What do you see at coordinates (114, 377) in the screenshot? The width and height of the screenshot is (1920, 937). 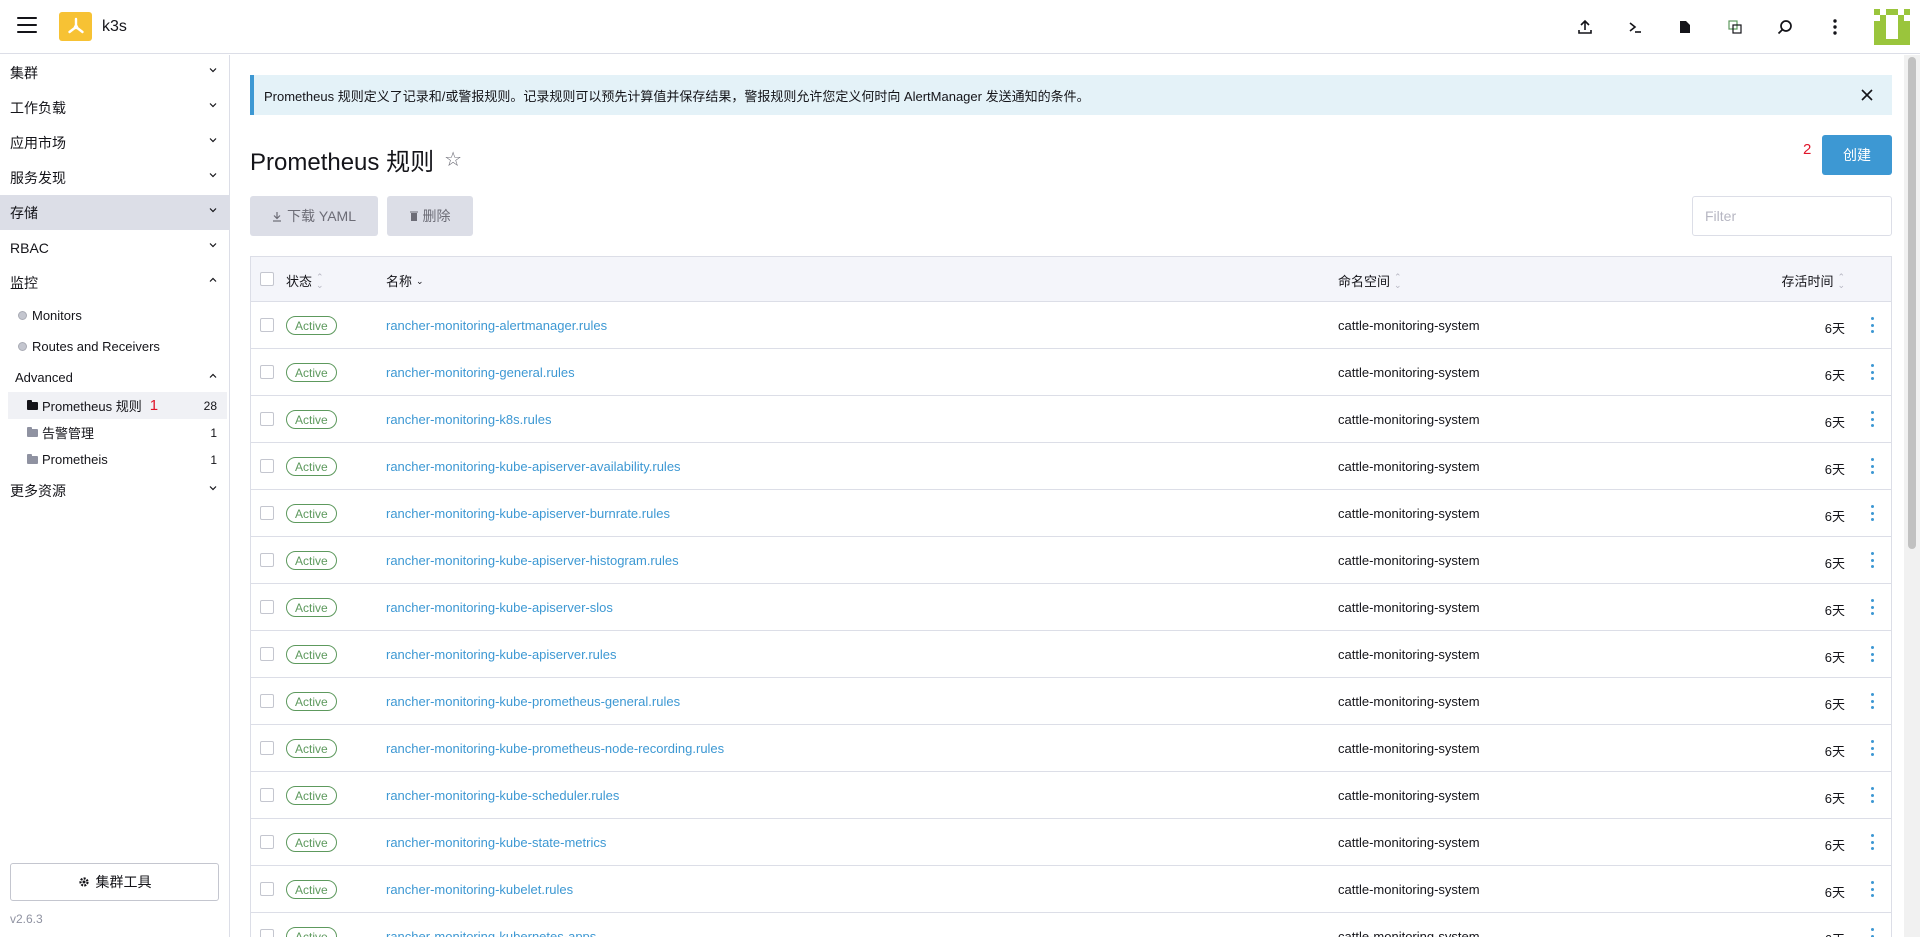 I see `sidebar-group-advanced: Advanced` at bounding box center [114, 377].